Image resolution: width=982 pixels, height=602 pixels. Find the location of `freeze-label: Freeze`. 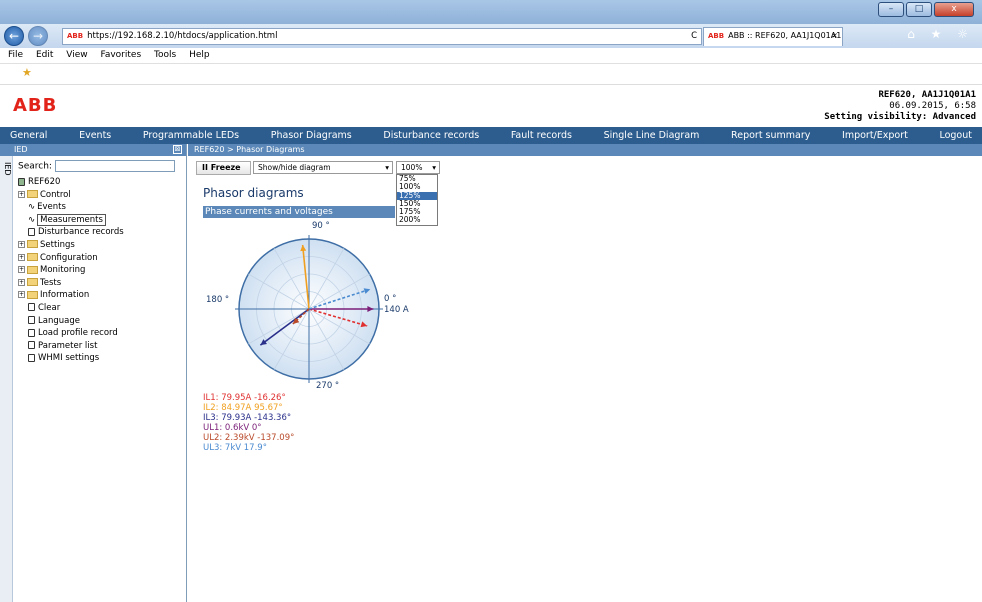

freeze-label: Freeze is located at coordinates (225, 167).